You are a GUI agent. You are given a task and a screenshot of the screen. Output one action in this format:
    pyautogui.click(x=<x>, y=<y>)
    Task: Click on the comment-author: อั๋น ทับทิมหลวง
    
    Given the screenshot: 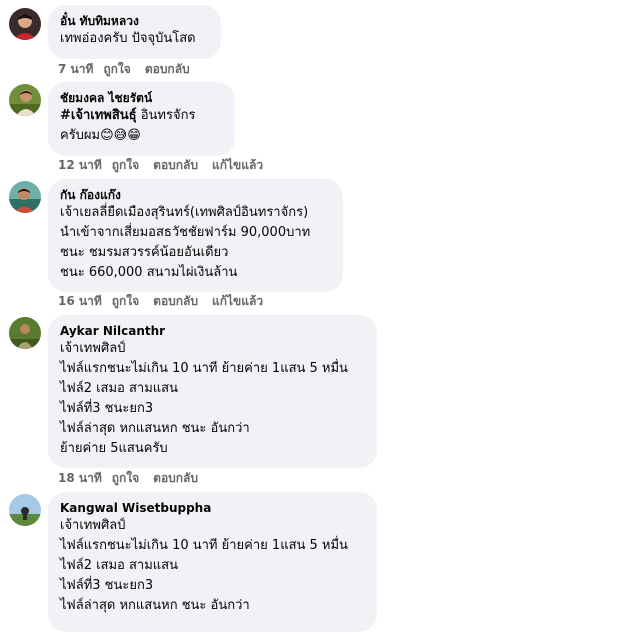 What is the action you would take?
    pyautogui.click(x=134, y=21)
    